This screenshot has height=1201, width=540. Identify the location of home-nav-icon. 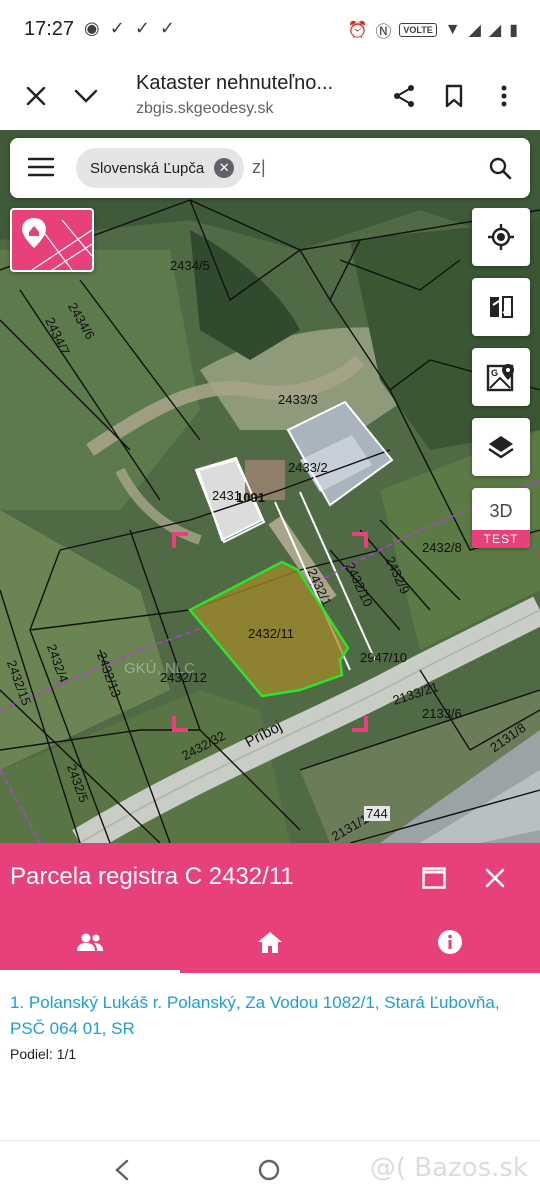
(269, 1172).